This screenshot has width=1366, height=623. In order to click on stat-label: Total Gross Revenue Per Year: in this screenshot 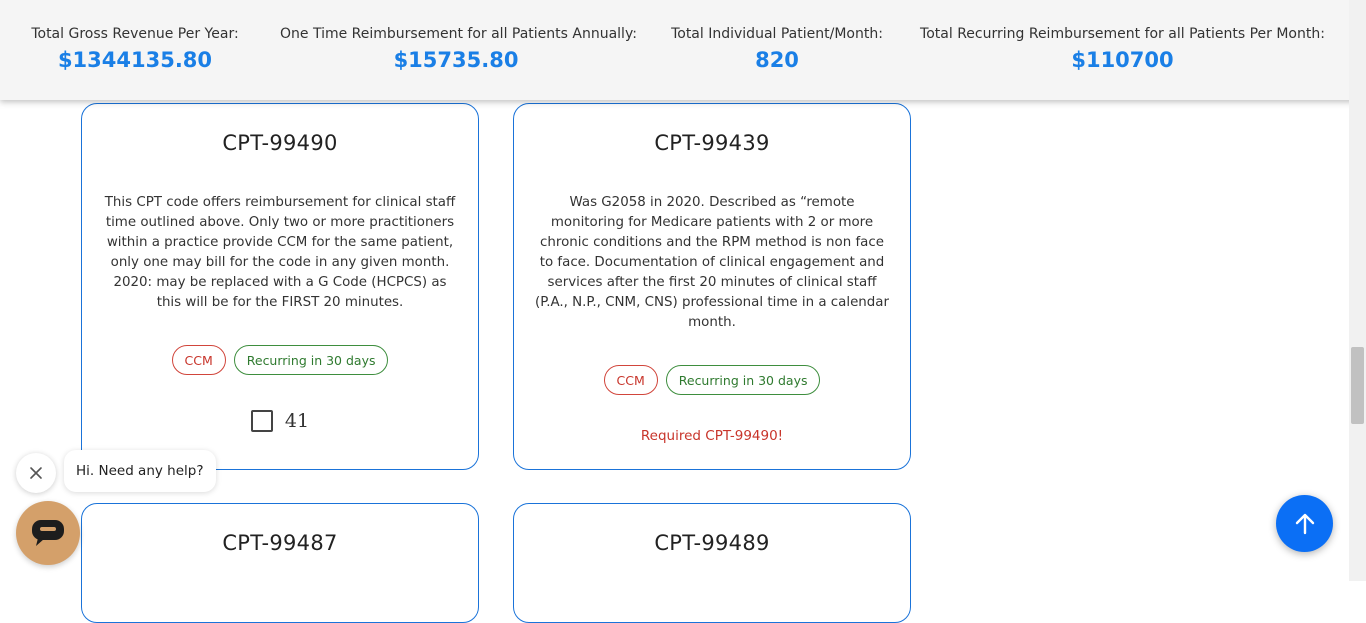, I will do `click(135, 34)`.